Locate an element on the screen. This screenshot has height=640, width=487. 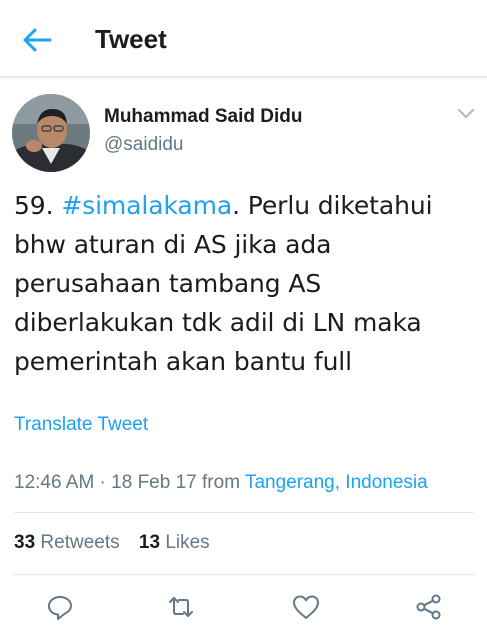
tweet-line: diberlakukan tdk adil di LN maka is located at coordinates (218, 322).